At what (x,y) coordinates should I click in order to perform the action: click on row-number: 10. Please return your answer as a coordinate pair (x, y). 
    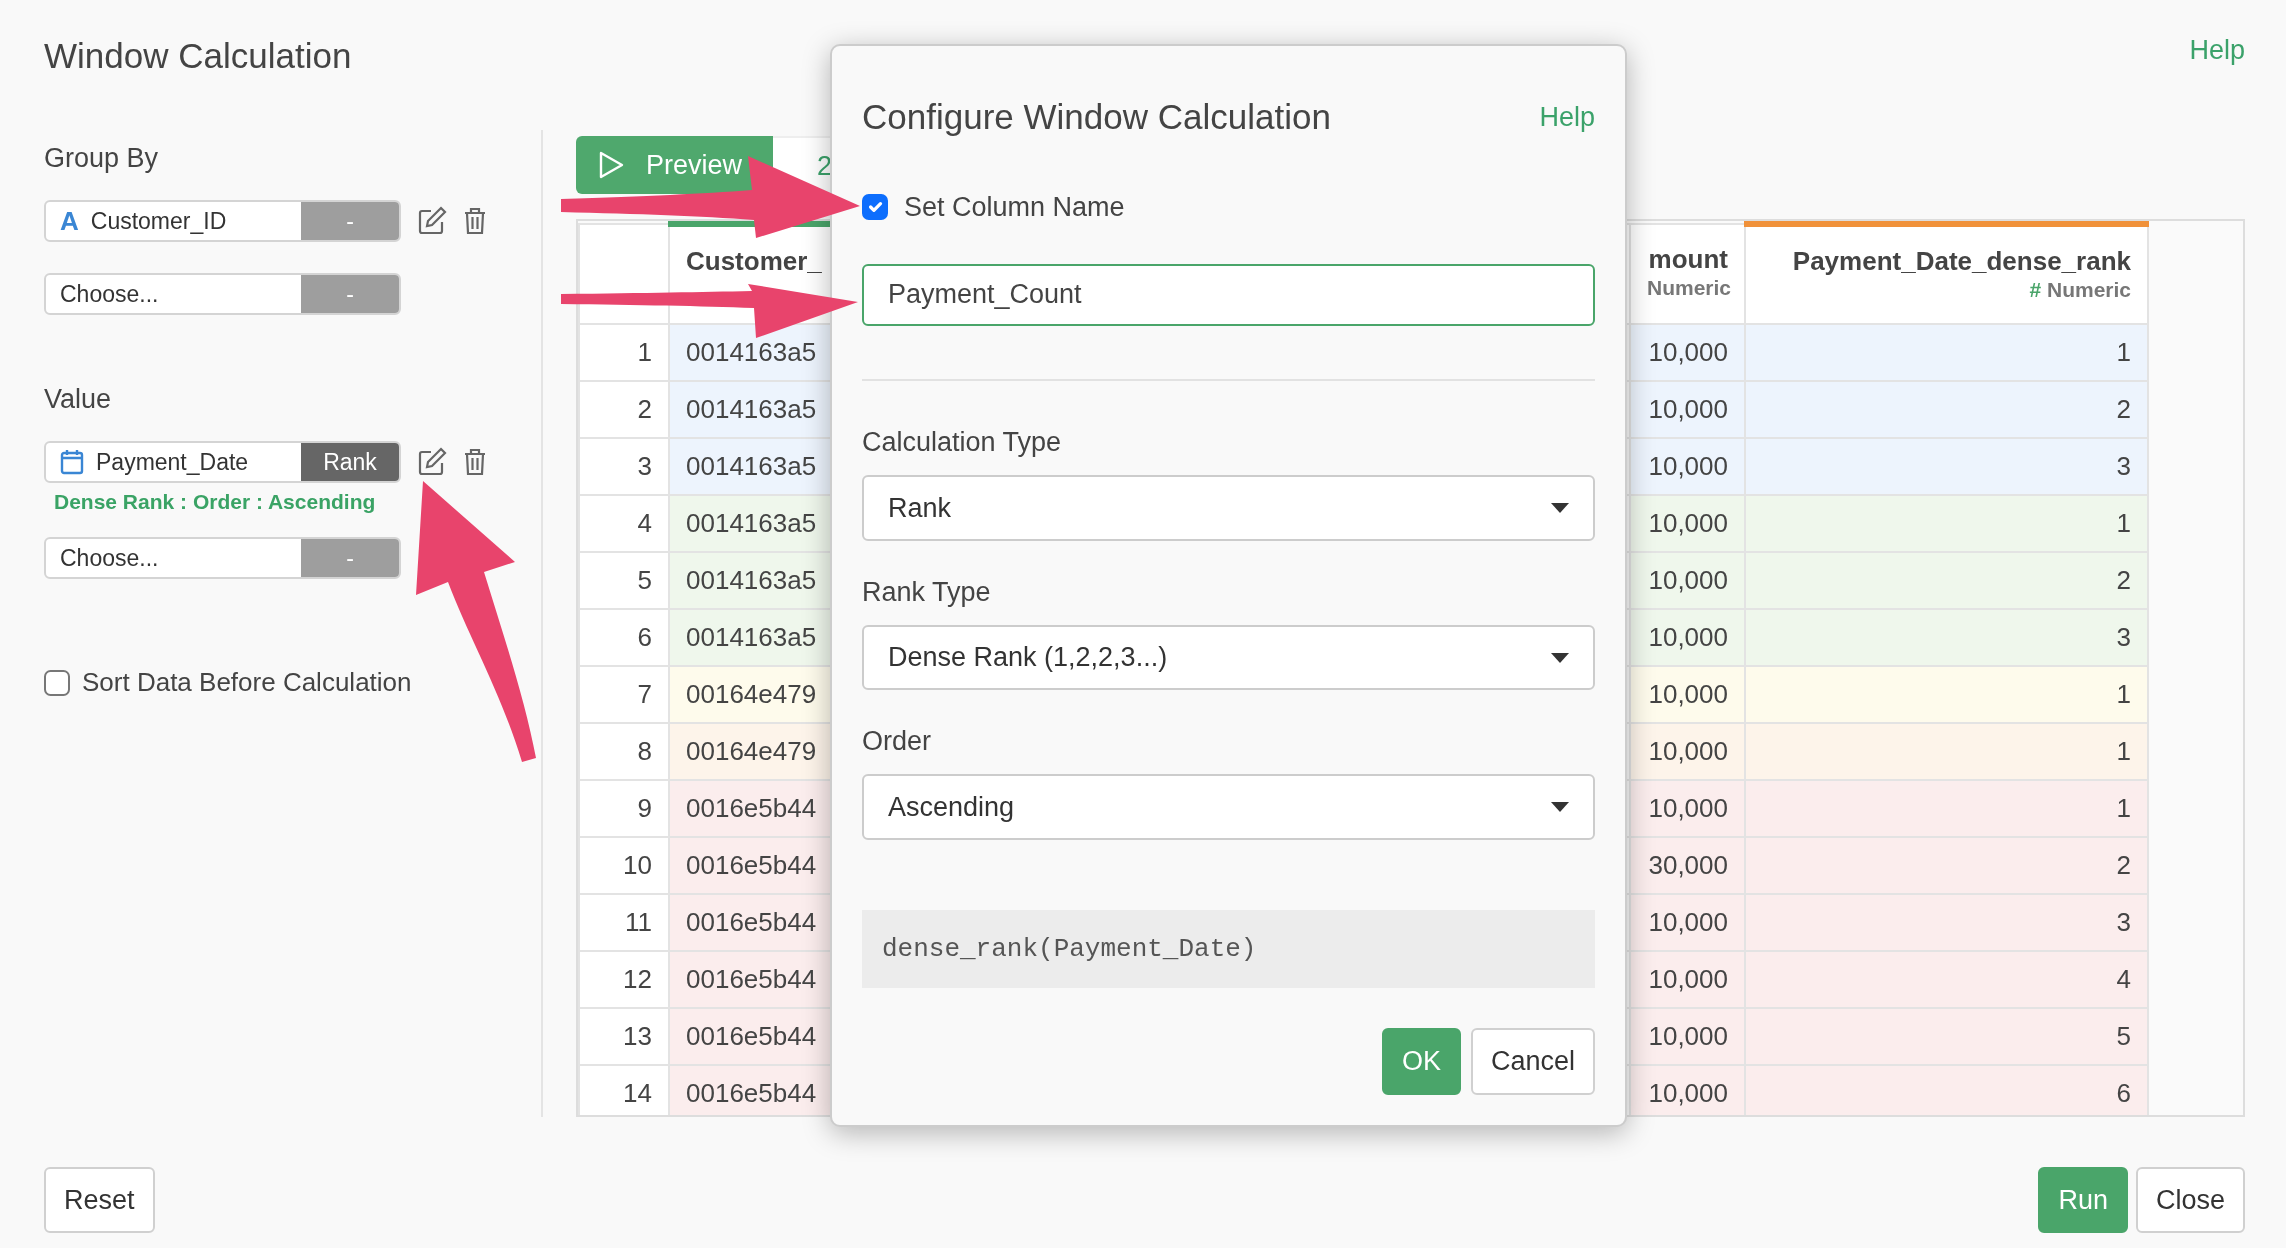
    Looking at the image, I should click on (624, 865).